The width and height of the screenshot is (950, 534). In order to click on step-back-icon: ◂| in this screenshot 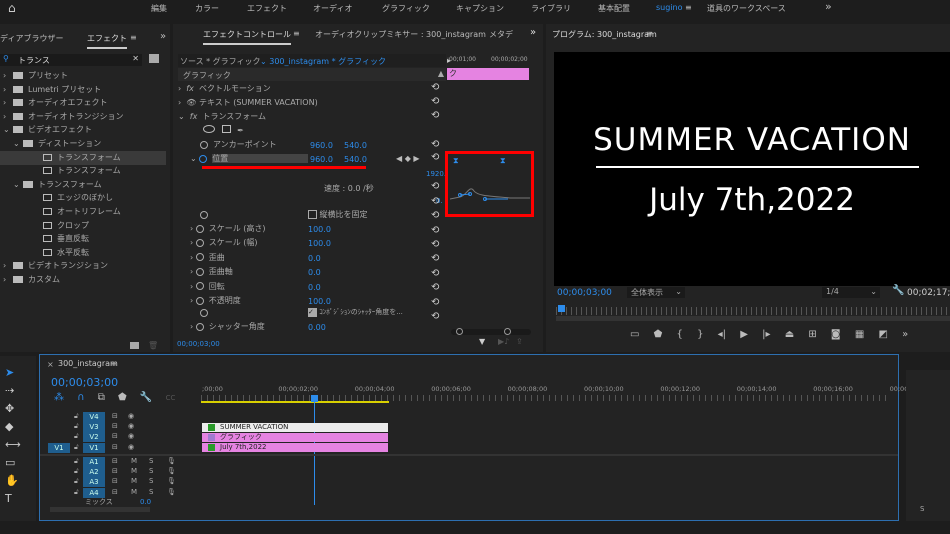, I will do `click(722, 334)`.